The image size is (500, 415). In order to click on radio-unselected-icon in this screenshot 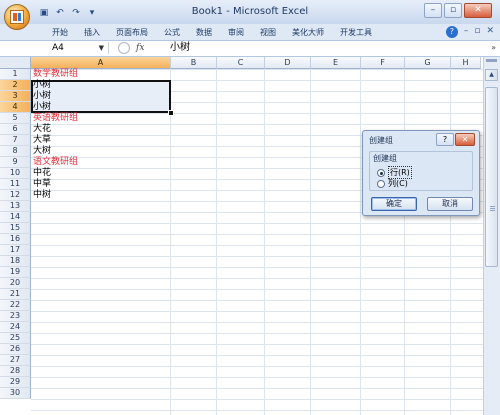, I will do `click(381, 183)`.